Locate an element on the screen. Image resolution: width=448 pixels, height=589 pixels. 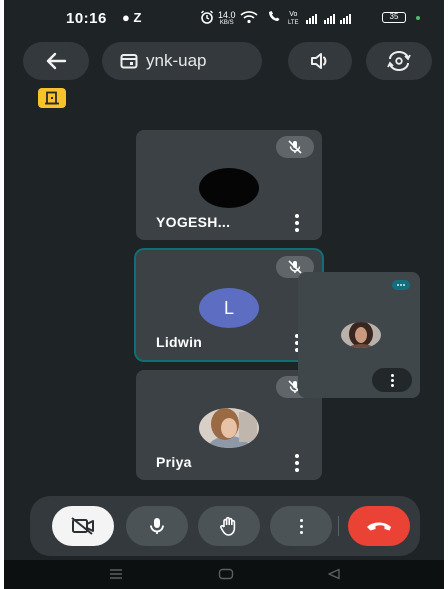
audio-level-icon is located at coordinates (401, 285).